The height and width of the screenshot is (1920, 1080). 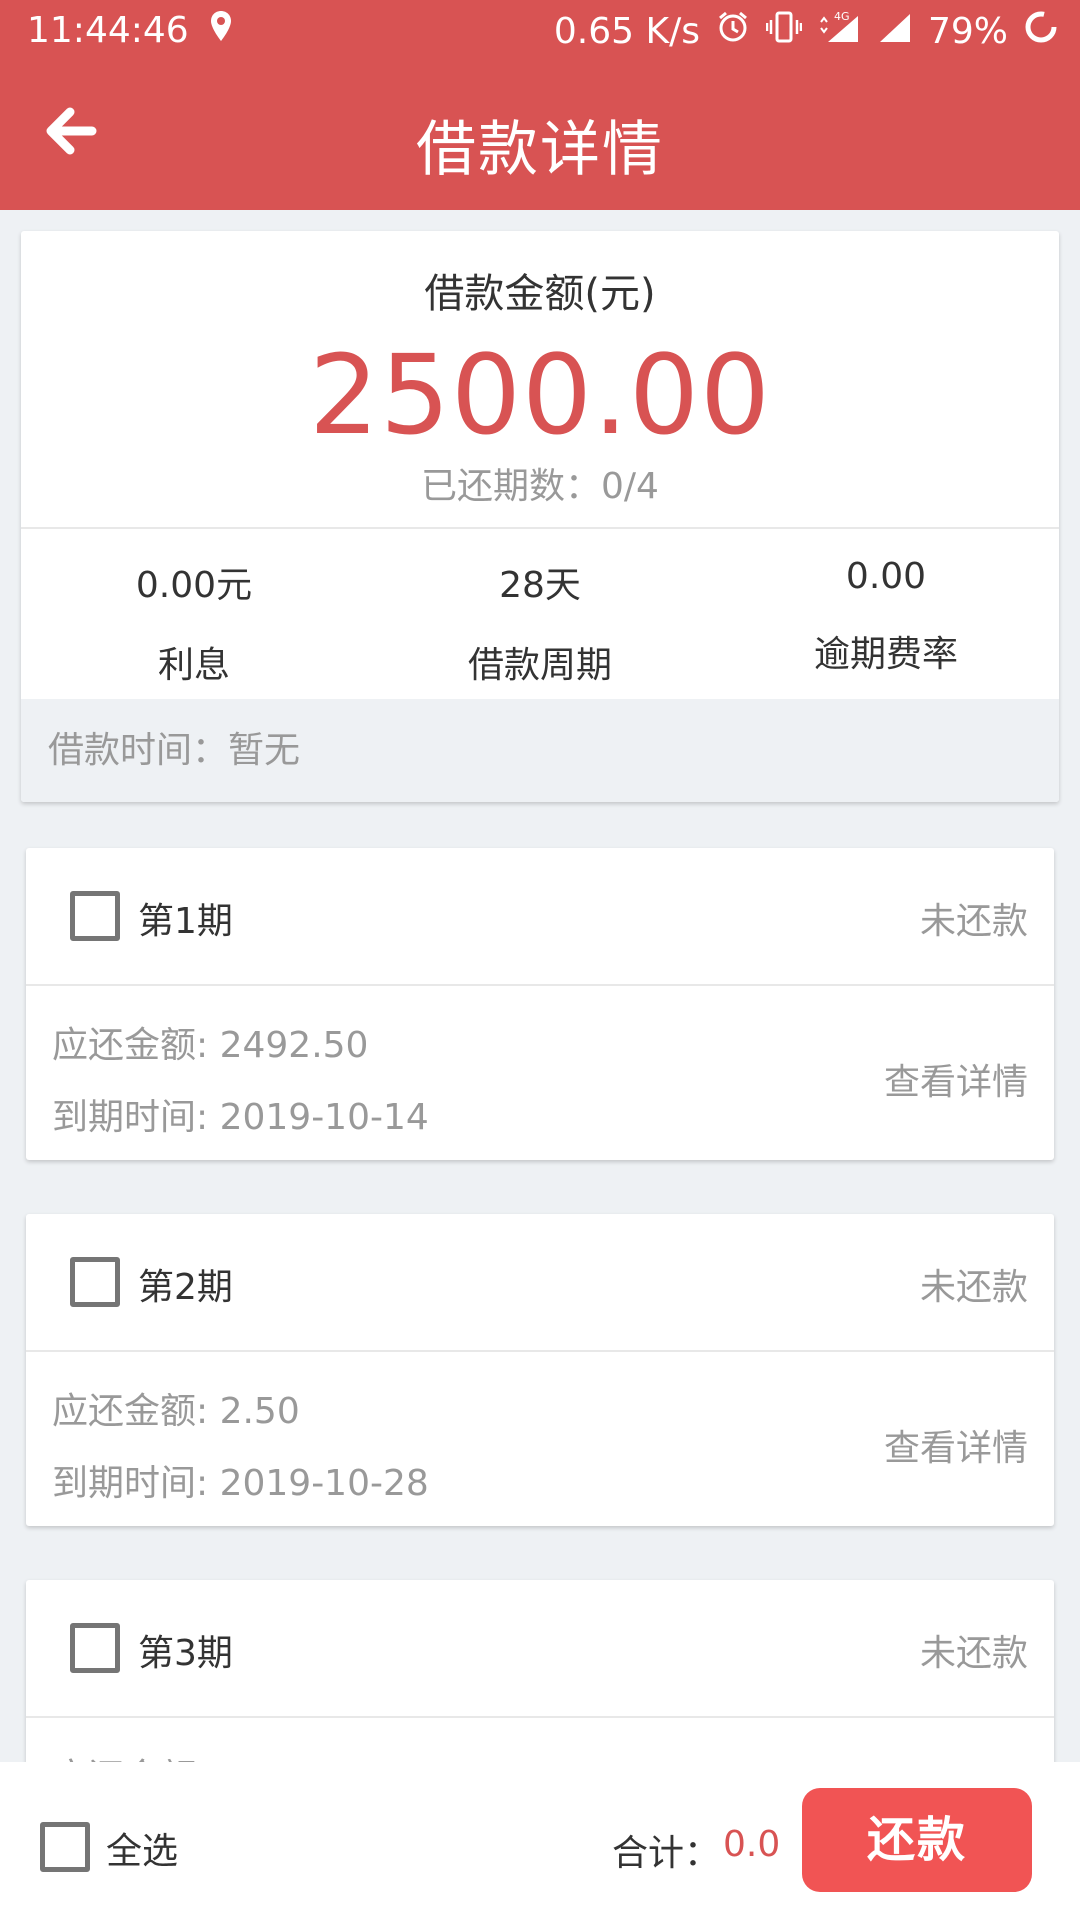 I want to click on status-time: 11:44:46, so click(x=108, y=30).